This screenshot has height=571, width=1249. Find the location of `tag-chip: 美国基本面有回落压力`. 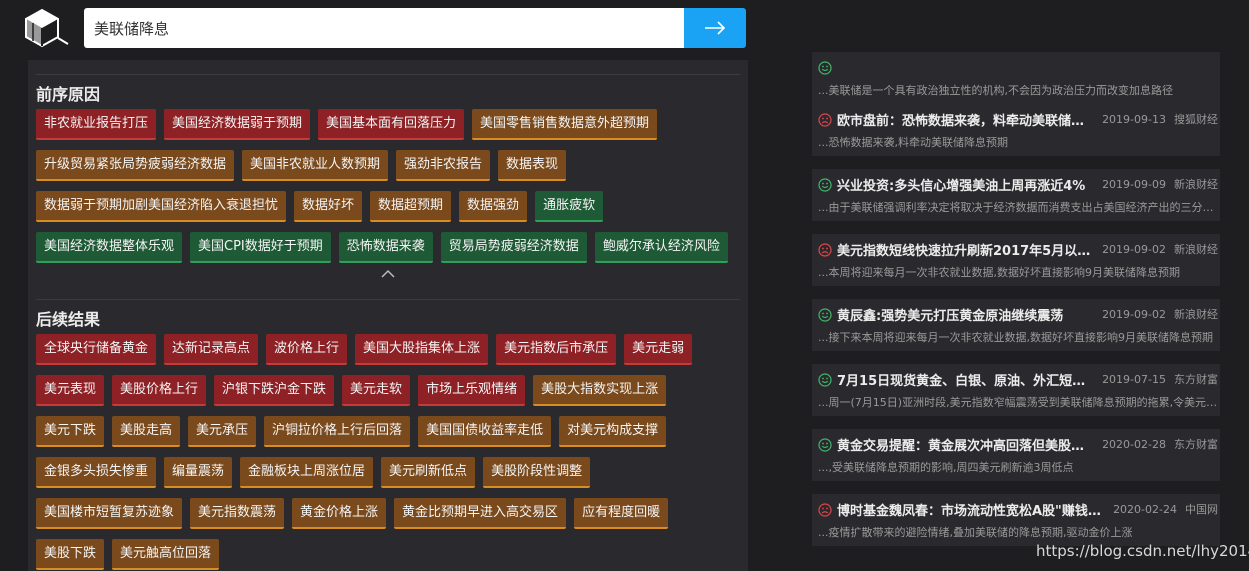

tag-chip: 美国基本面有回落压力 is located at coordinates (391, 124).